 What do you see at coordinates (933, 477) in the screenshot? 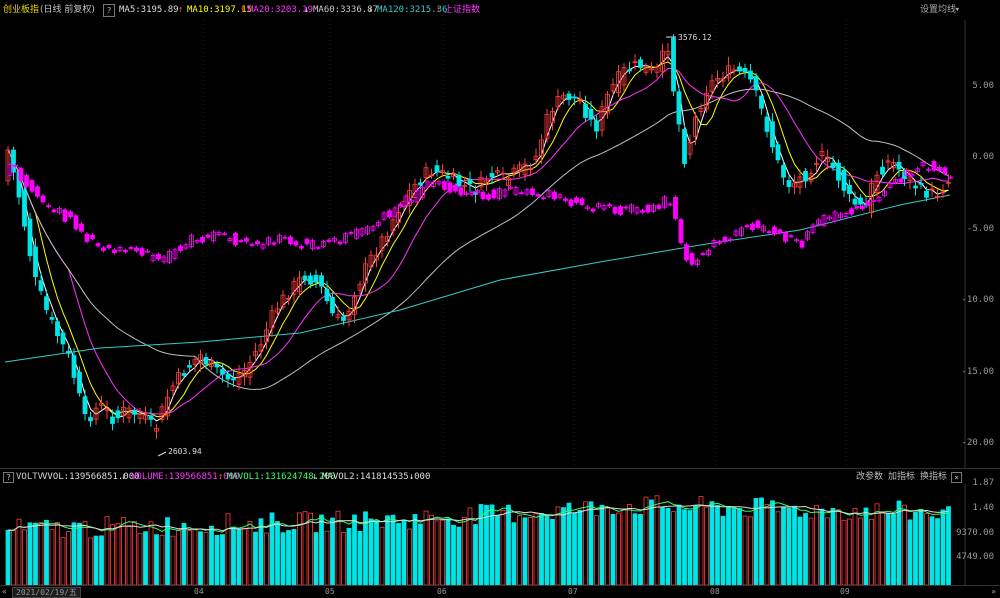
I see `swap-indicator-button: 换指标` at bounding box center [933, 477].